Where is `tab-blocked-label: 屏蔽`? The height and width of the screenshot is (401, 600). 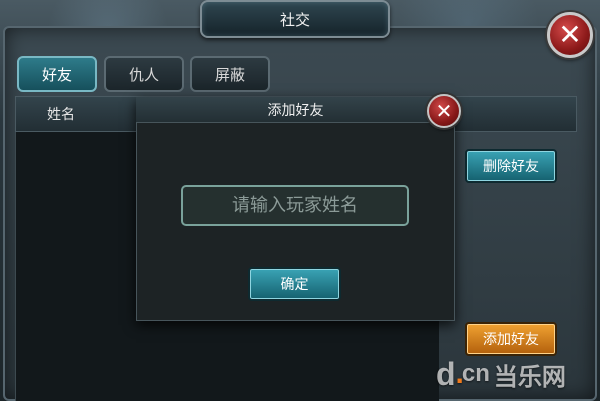
tab-blocked-label: 屏蔽 is located at coordinates (229, 74).